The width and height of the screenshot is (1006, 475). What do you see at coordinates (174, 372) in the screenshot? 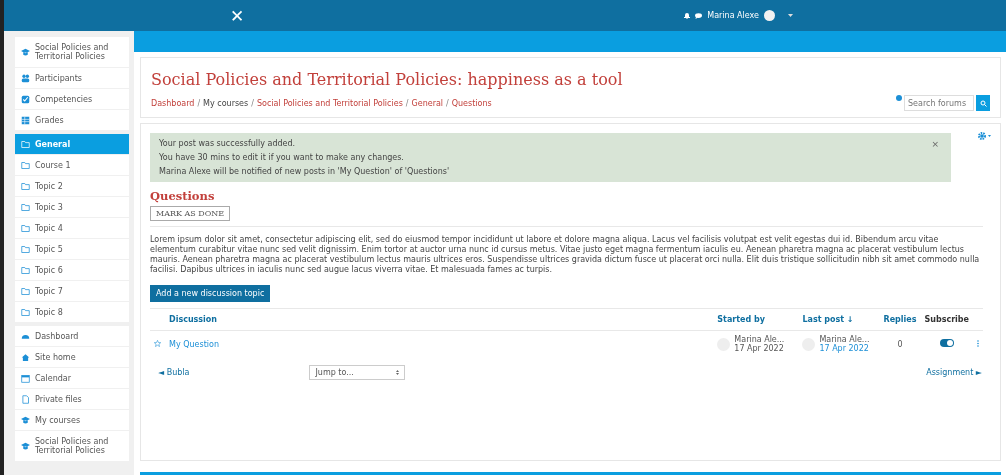
I see `previous-link: ◄ Bubla` at bounding box center [174, 372].